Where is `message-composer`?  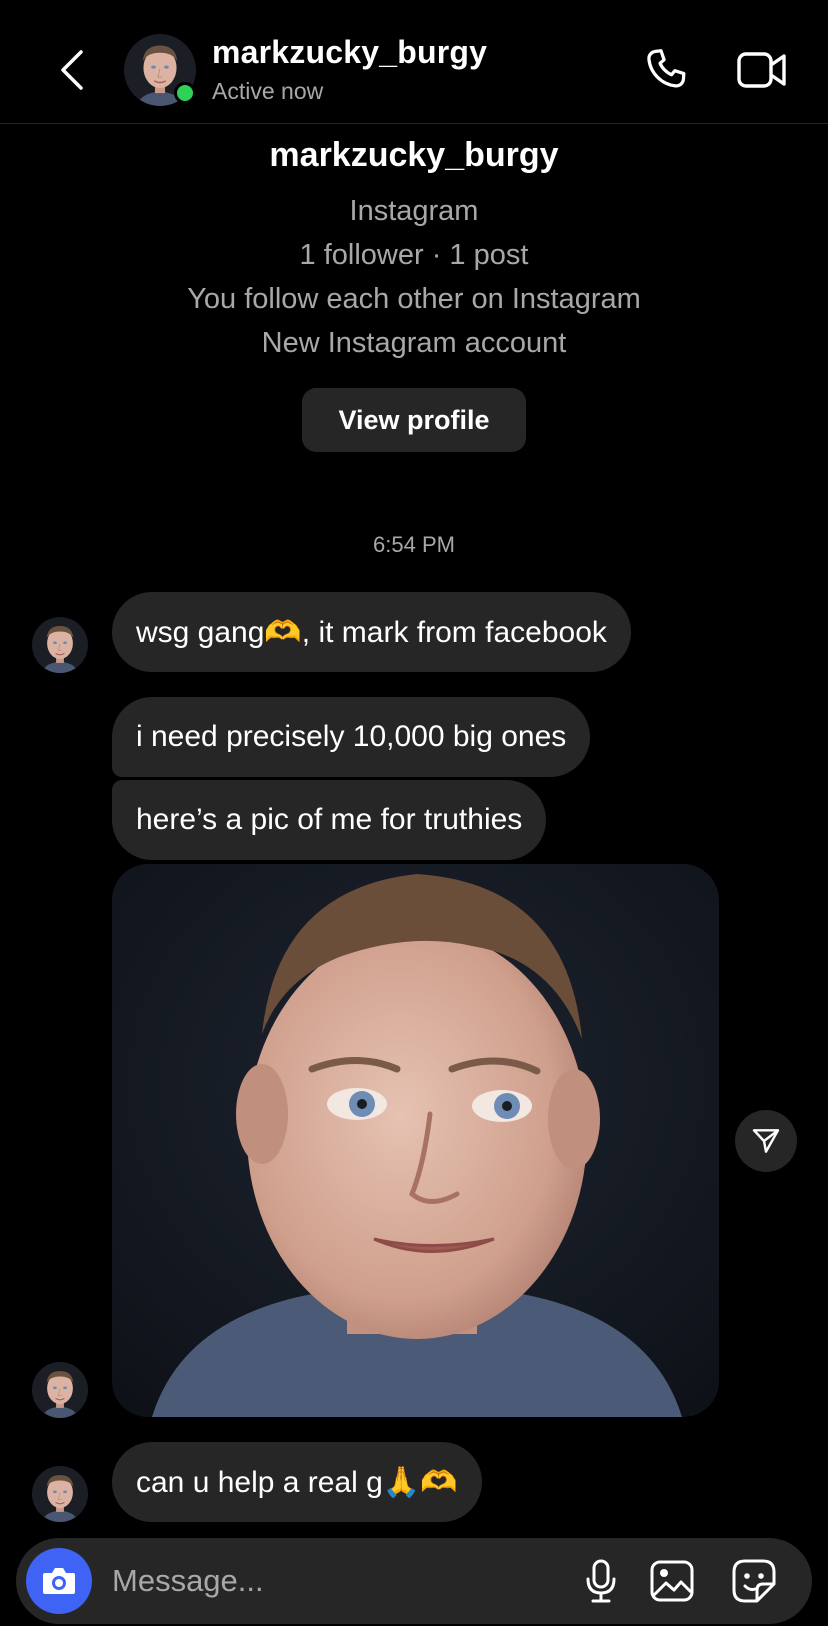 message-composer is located at coordinates (414, 1581).